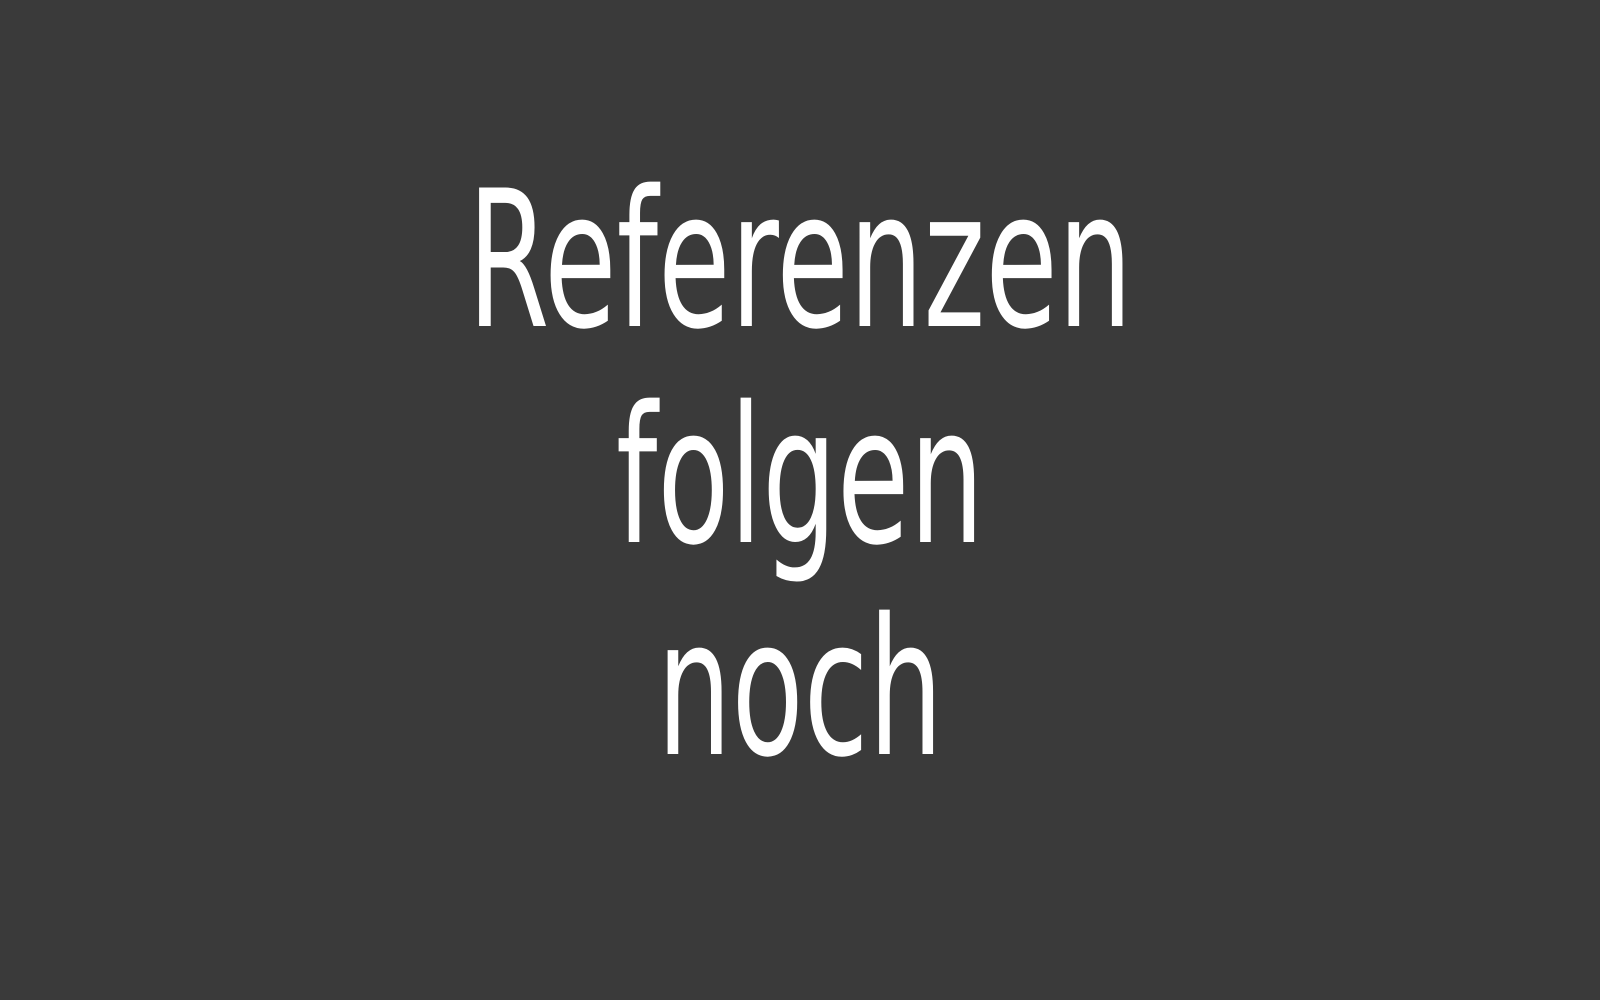 The image size is (1600, 1000). Describe the element at coordinates (800, 688) in the screenshot. I see `message-line-3: noch` at that location.